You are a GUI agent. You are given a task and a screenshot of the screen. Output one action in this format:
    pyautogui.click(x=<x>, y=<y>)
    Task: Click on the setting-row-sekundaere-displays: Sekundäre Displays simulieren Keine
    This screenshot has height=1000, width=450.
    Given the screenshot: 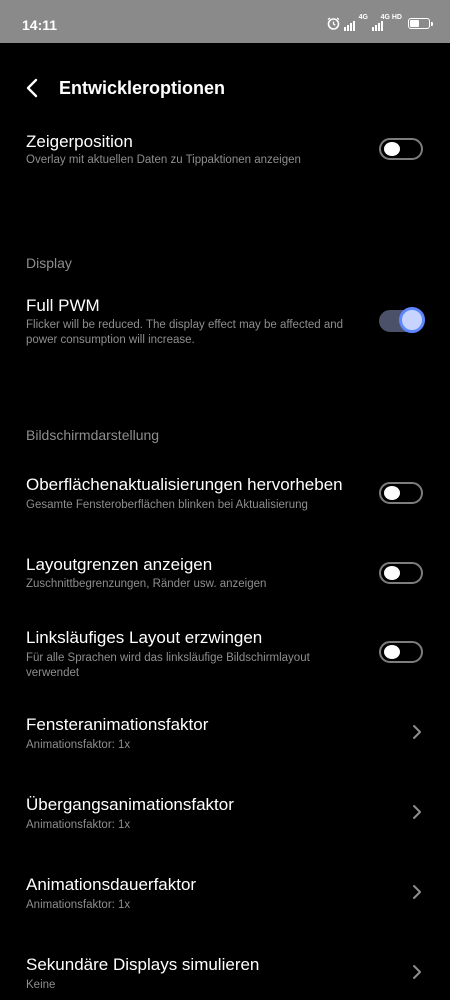 What is the action you would take?
    pyautogui.click(x=225, y=974)
    